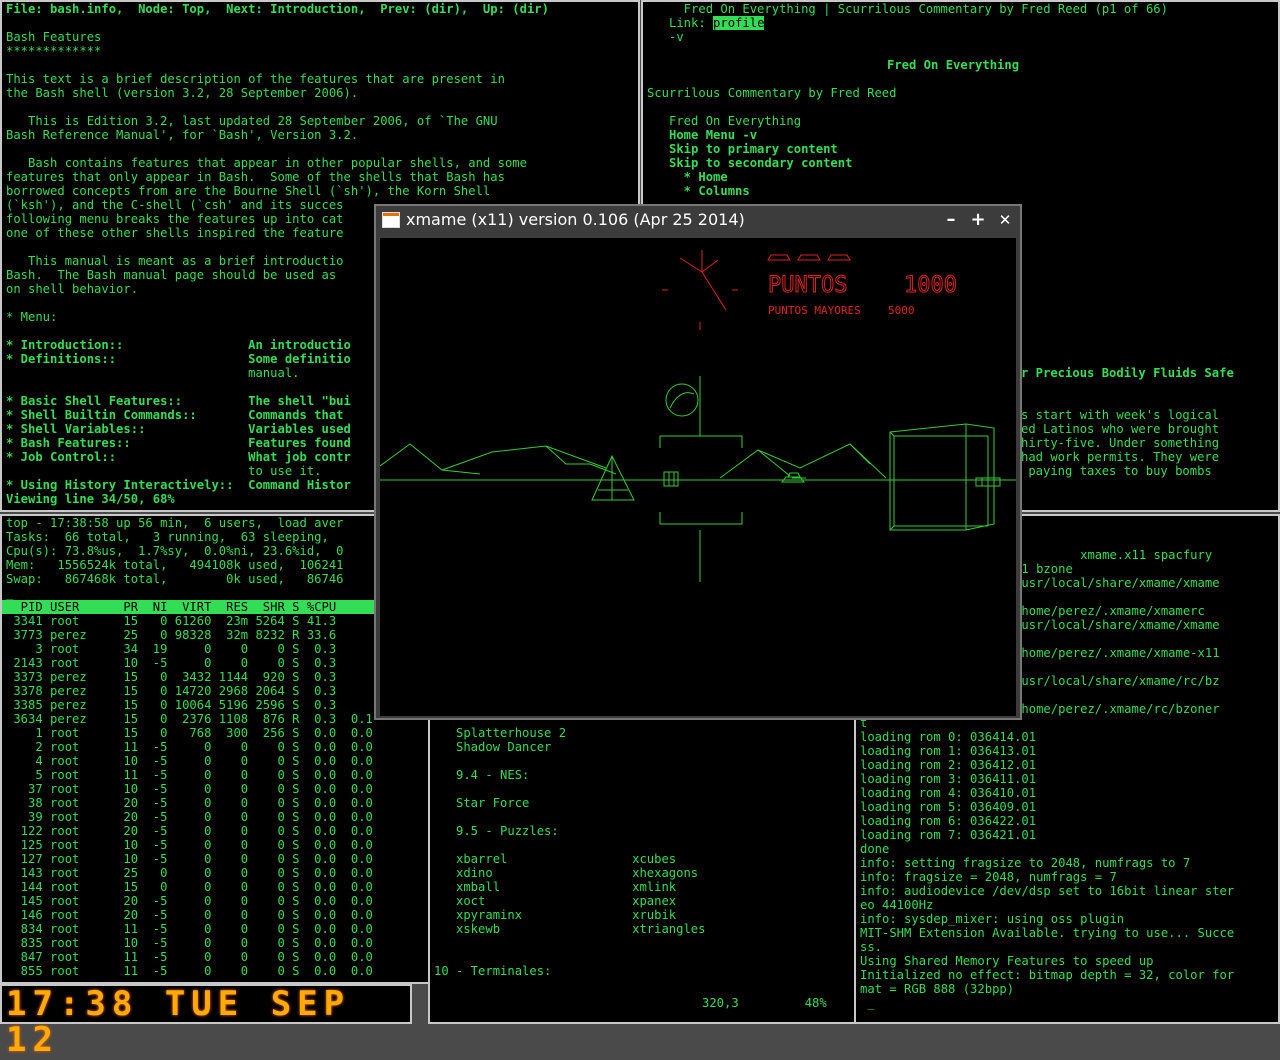 The width and height of the screenshot is (1280, 1060). What do you see at coordinates (189, 733) in the screenshot?
I see `table-row: 1 root 15 0 768 300 256 S 0.0 0.0` at bounding box center [189, 733].